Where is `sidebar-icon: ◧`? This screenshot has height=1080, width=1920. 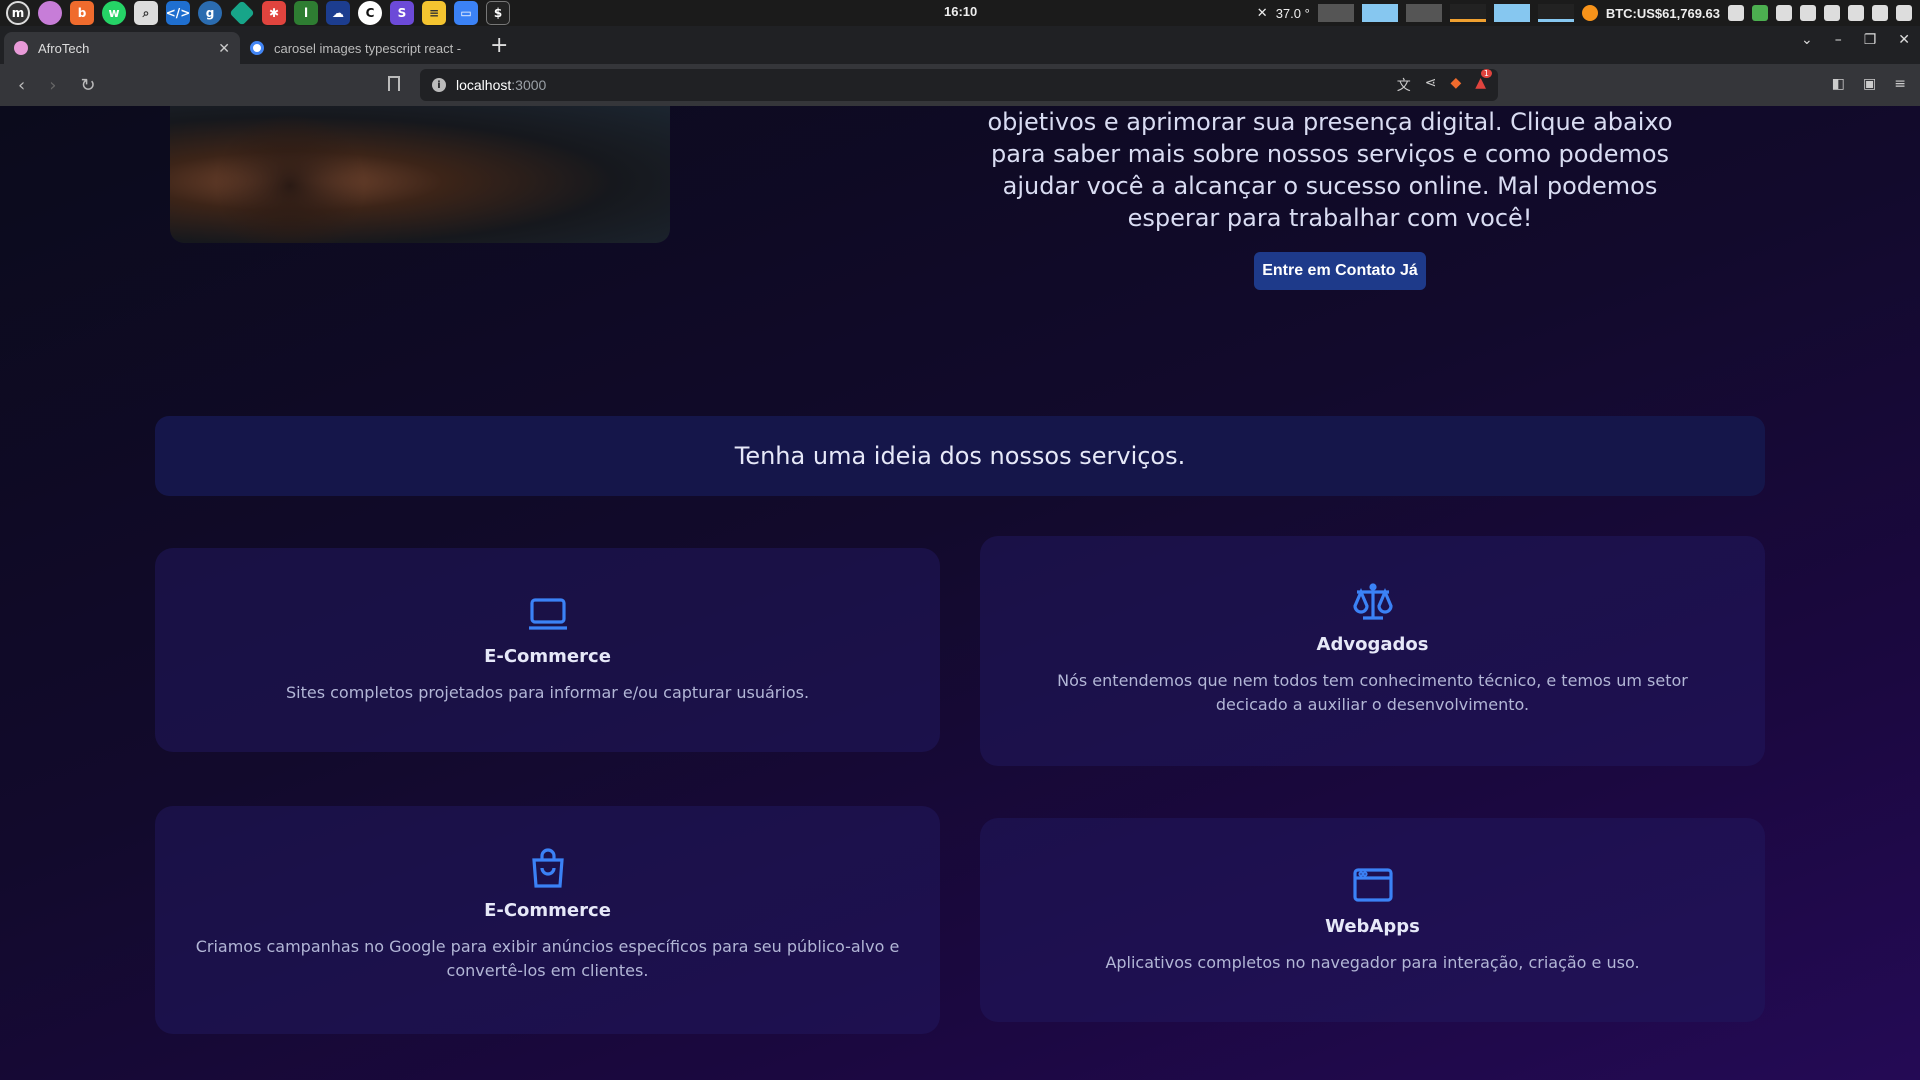
sidebar-icon: ◧ is located at coordinates (1838, 84).